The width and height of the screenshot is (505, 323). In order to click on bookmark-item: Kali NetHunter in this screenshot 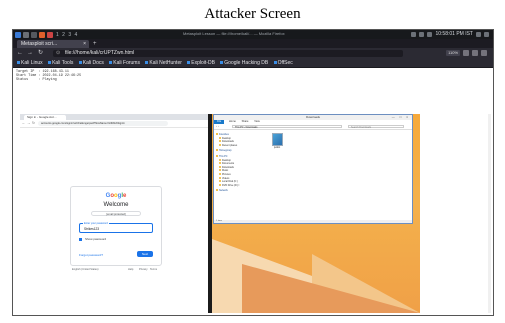, I will do `click(163, 63)`.